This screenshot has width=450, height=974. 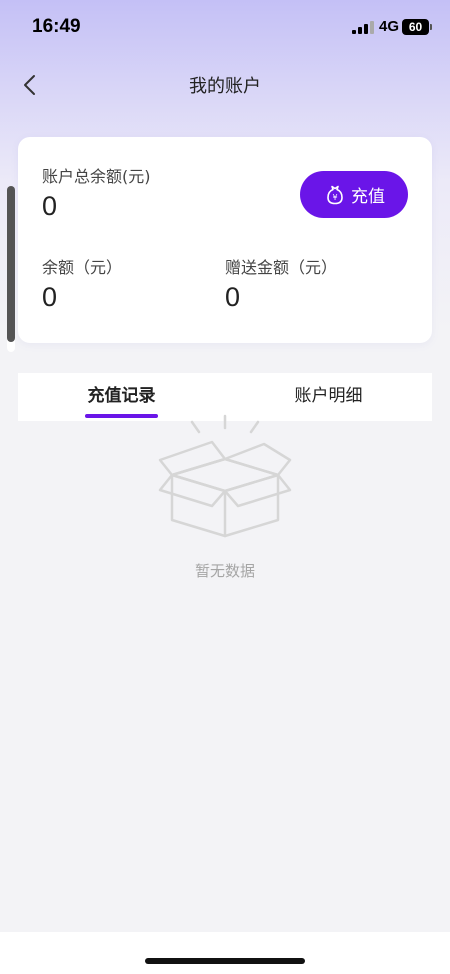 I want to click on money-bag-icon: ¥, so click(x=335, y=194).